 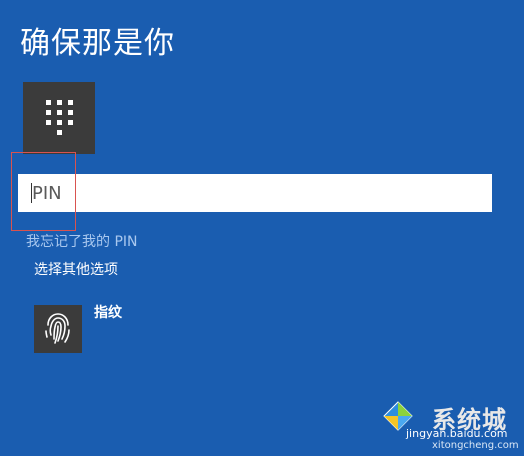 I want to click on pin-input, so click(x=255, y=193).